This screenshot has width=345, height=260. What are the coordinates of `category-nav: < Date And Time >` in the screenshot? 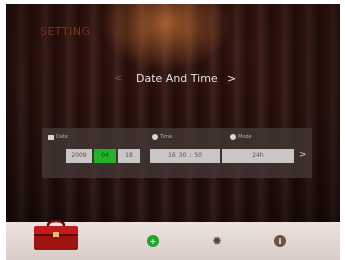 It's located at (173, 81).